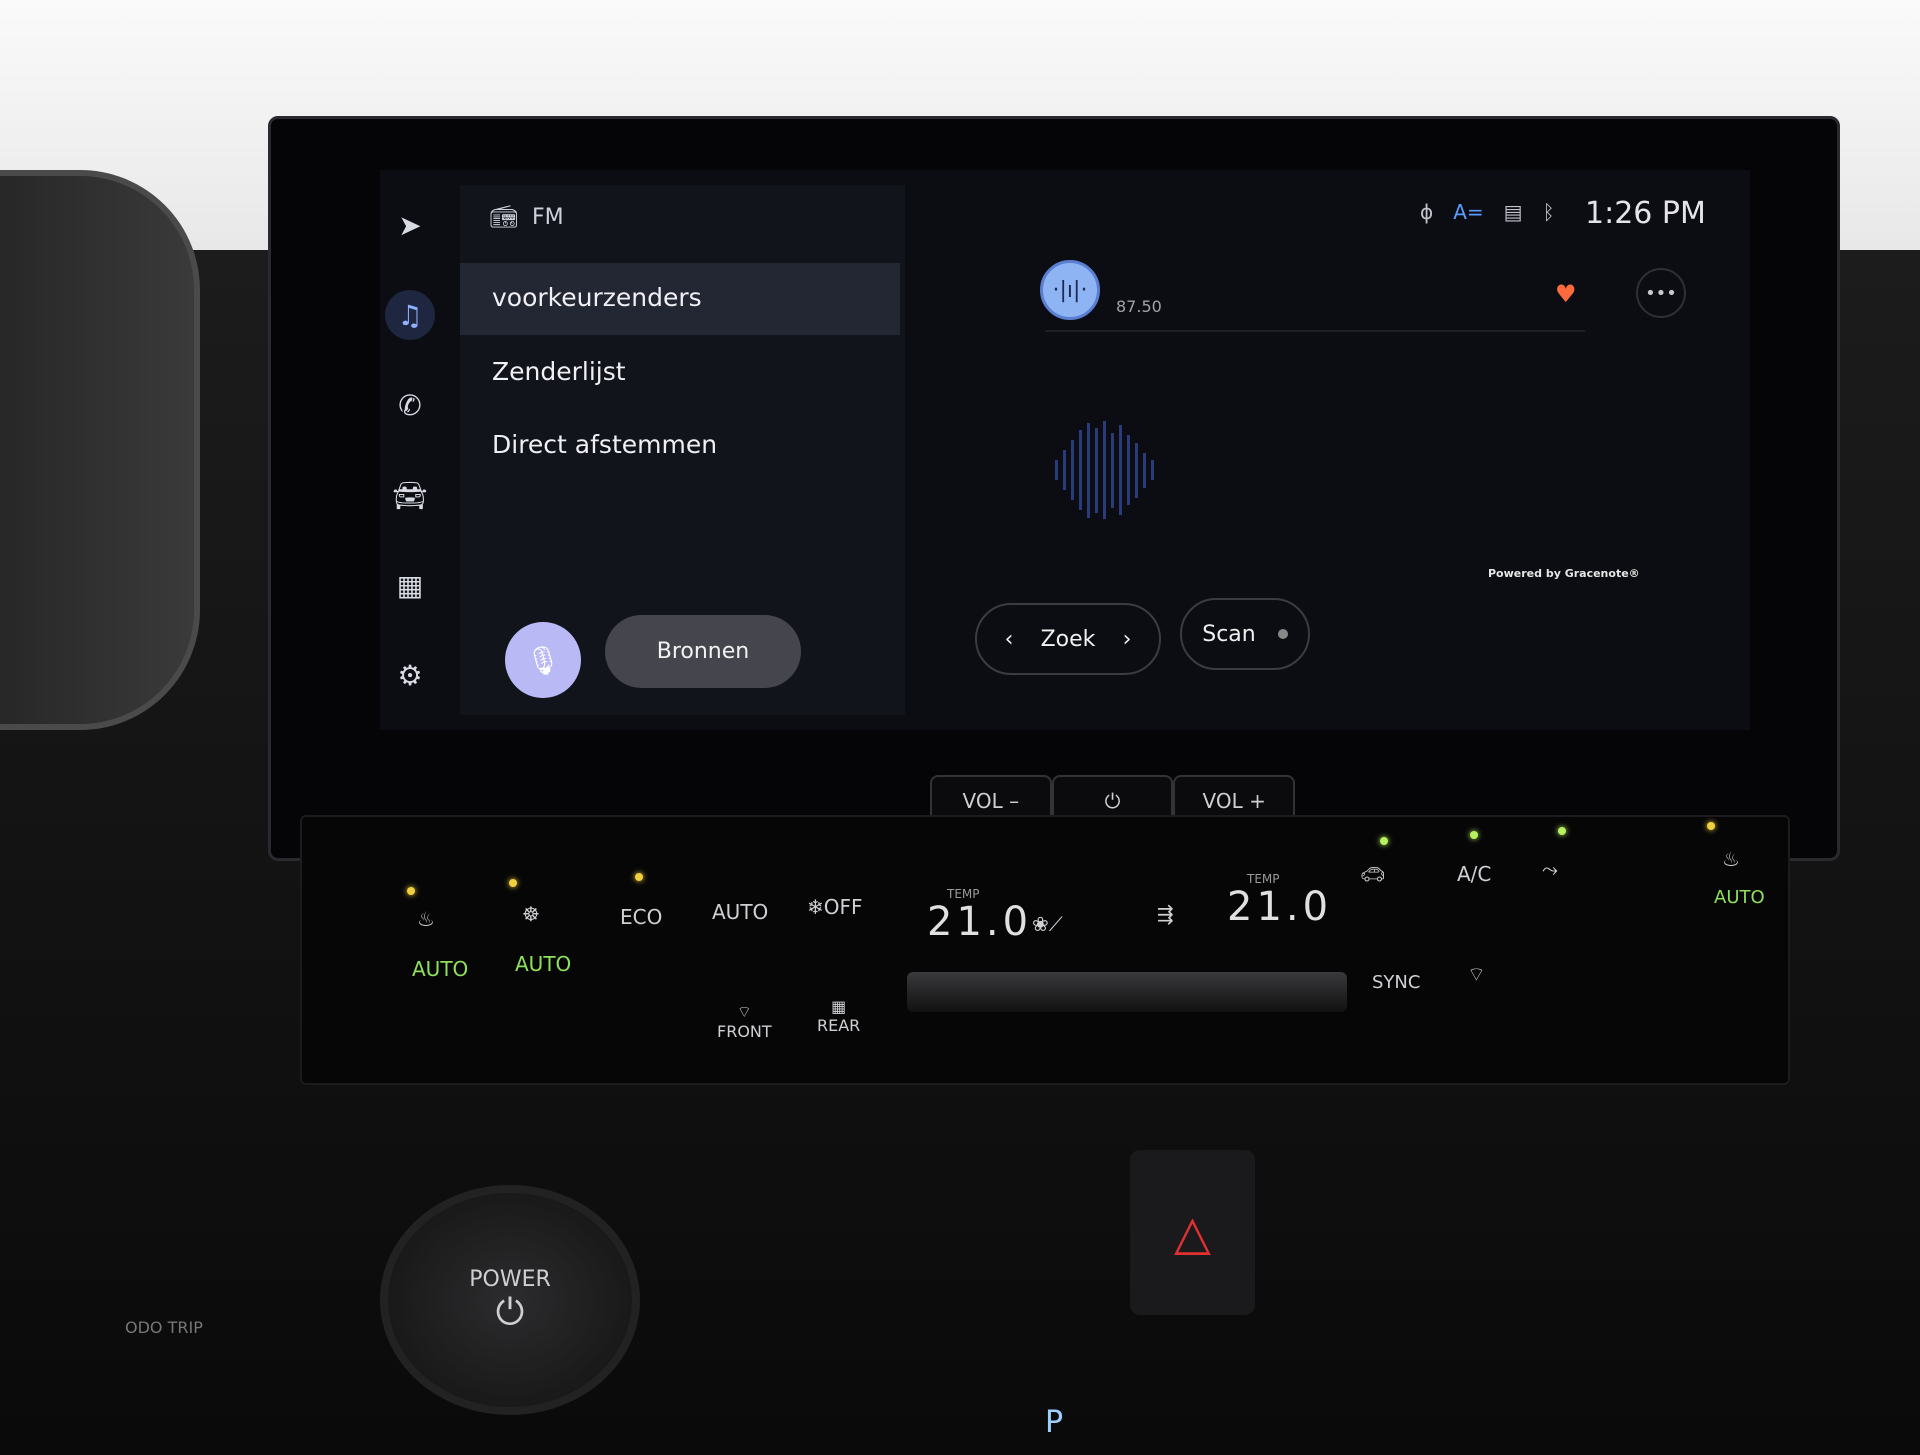 The height and width of the screenshot is (1455, 1920). I want to click on sidebar-nav: ➤ ♫ ✆ 🚘︎ ▦ ⚙, so click(420, 470).